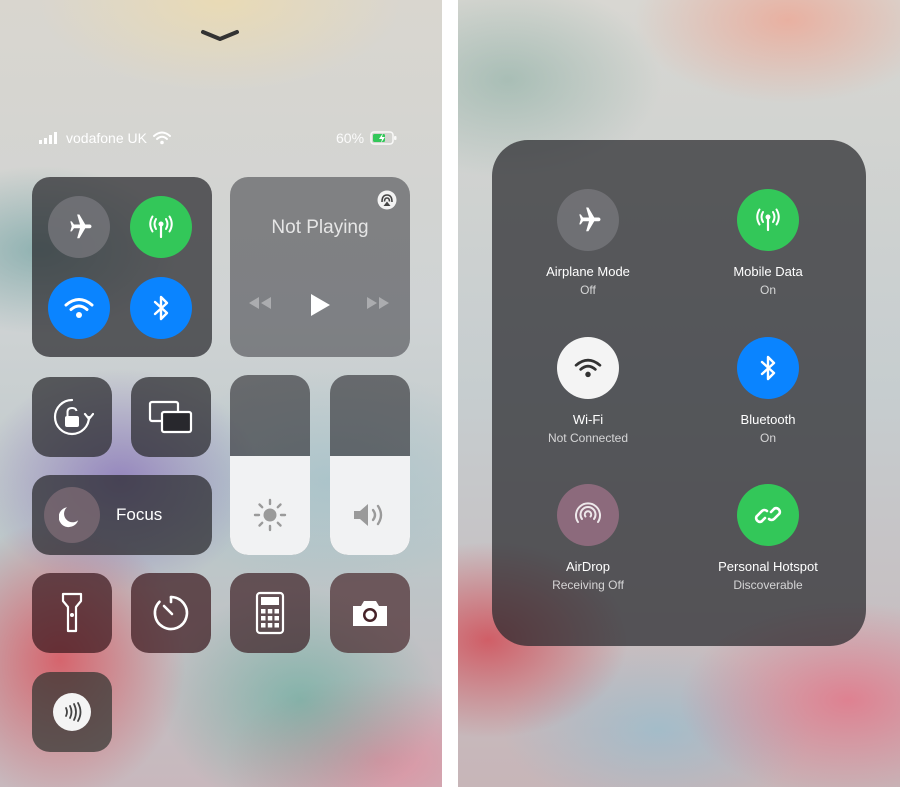 This screenshot has width=900, height=800. What do you see at coordinates (768, 585) in the screenshot?
I see `personal-hotspot-status: Discoverable` at bounding box center [768, 585].